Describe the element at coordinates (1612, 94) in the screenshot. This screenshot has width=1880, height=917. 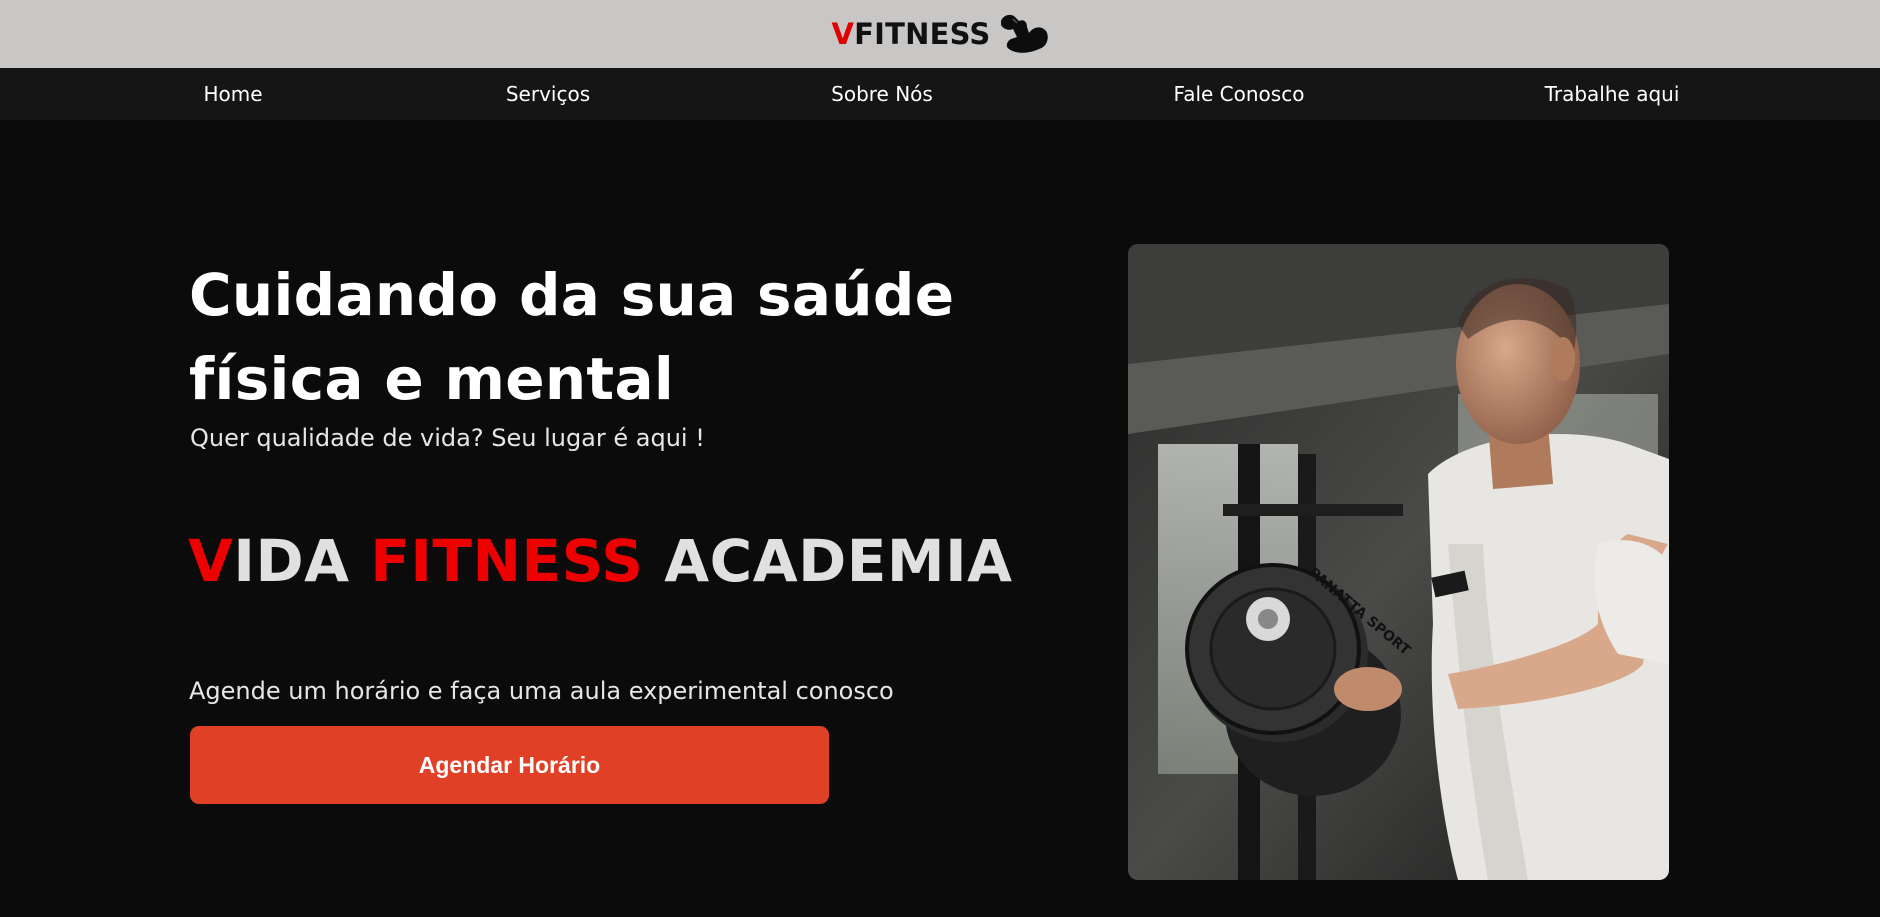
I see `nav-trabalhe-aqui: Trabalhe aqui` at that location.